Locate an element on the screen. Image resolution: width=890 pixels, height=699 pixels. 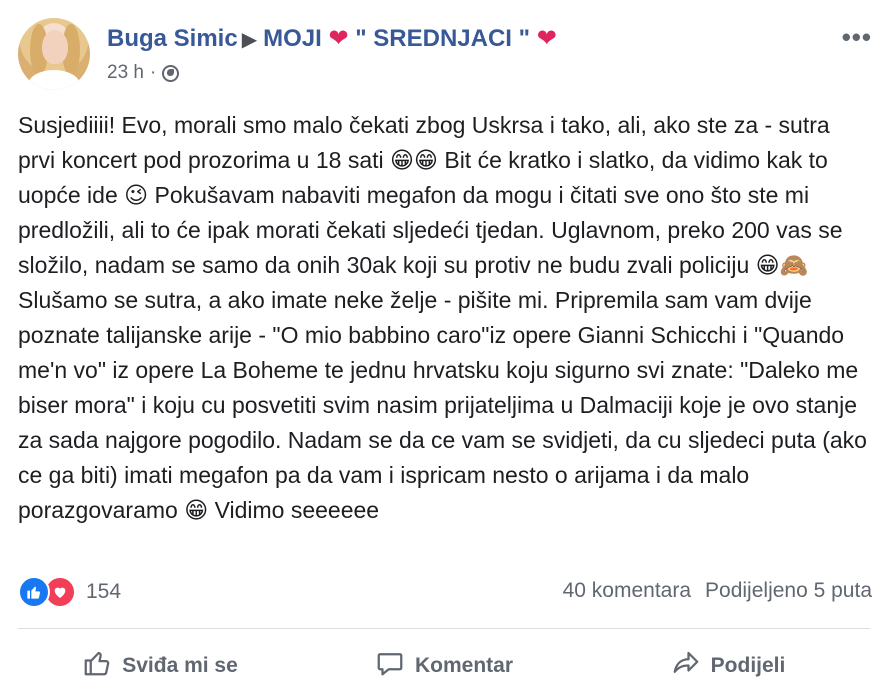
like-button-label: Sviđa mi se is located at coordinates (180, 665).